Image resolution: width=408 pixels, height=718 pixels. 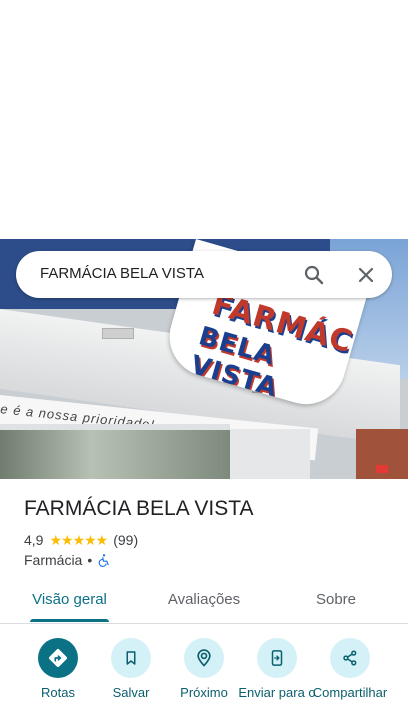 I want to click on send-to-phone-icon, so click(x=277, y=658).